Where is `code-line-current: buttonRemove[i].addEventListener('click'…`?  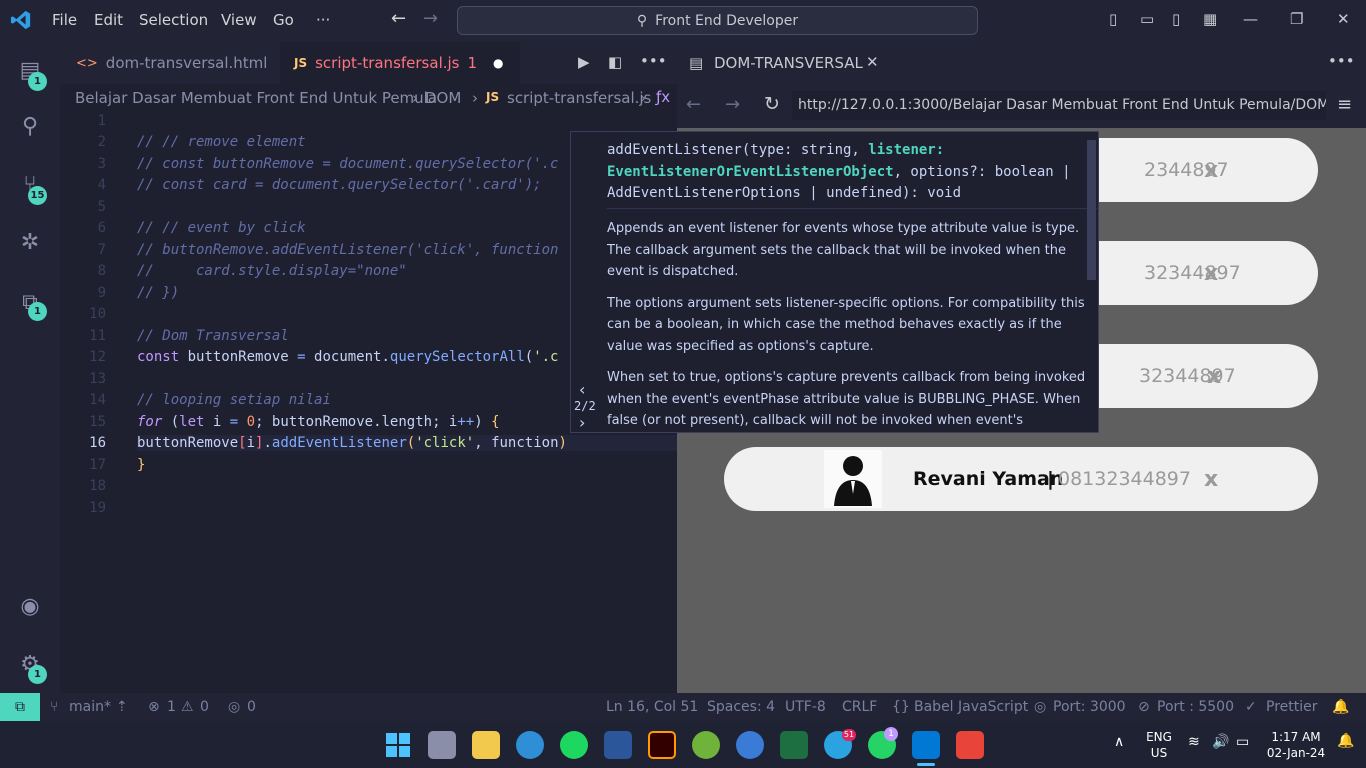
code-line-current: buttonRemove[i].addEventListener('click'… is located at coordinates (407, 443).